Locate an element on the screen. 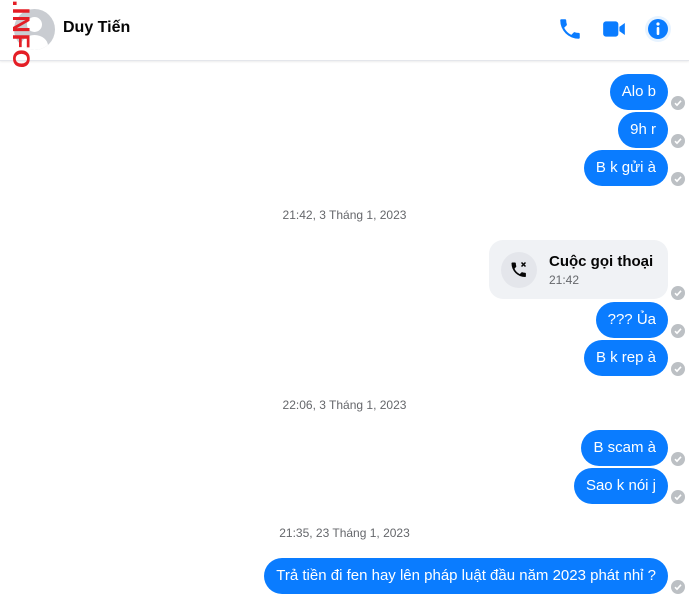 The width and height of the screenshot is (689, 611). call-title: Cuộc gọi thoại is located at coordinates (601, 261).